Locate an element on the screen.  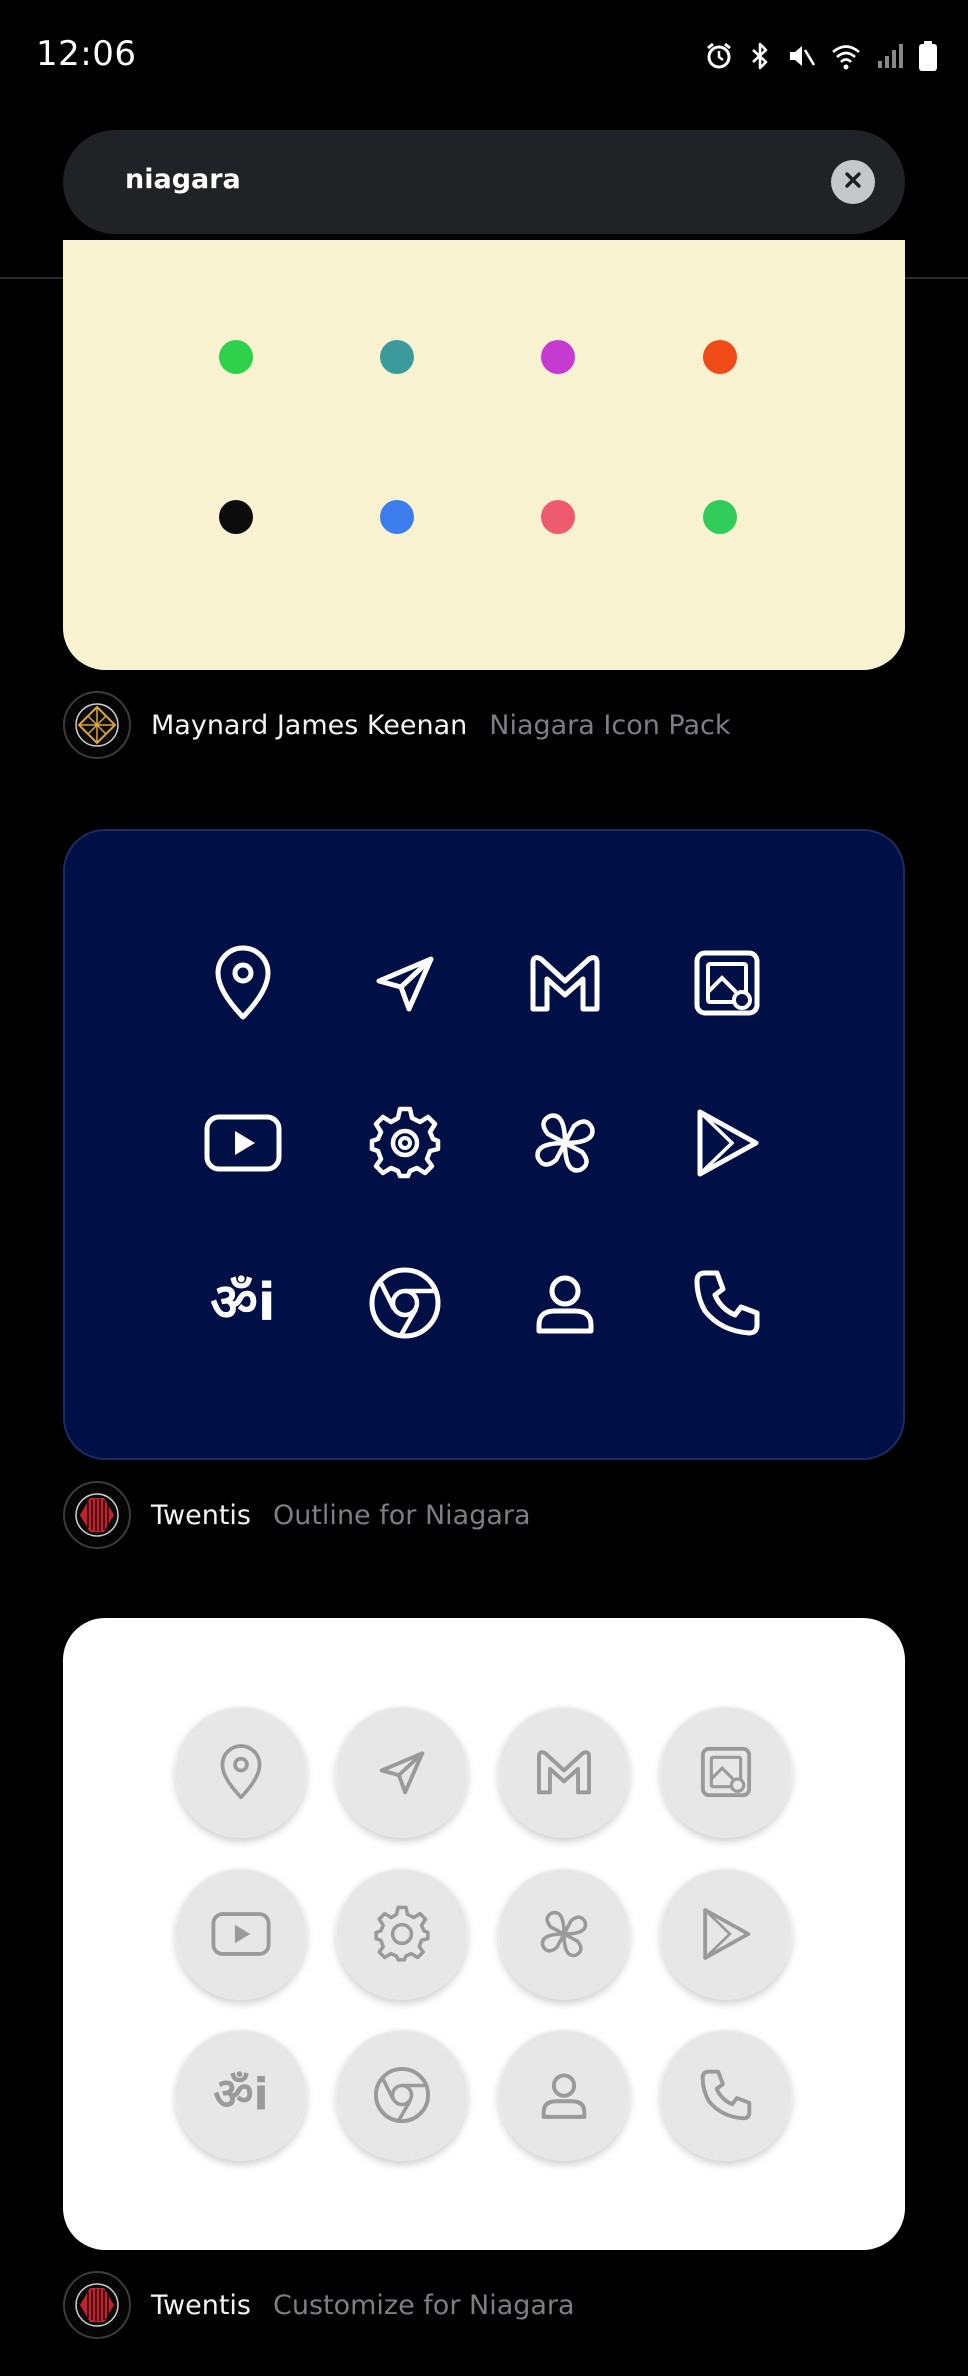
author-name: Maynard James Keenan is located at coordinates (309, 725).